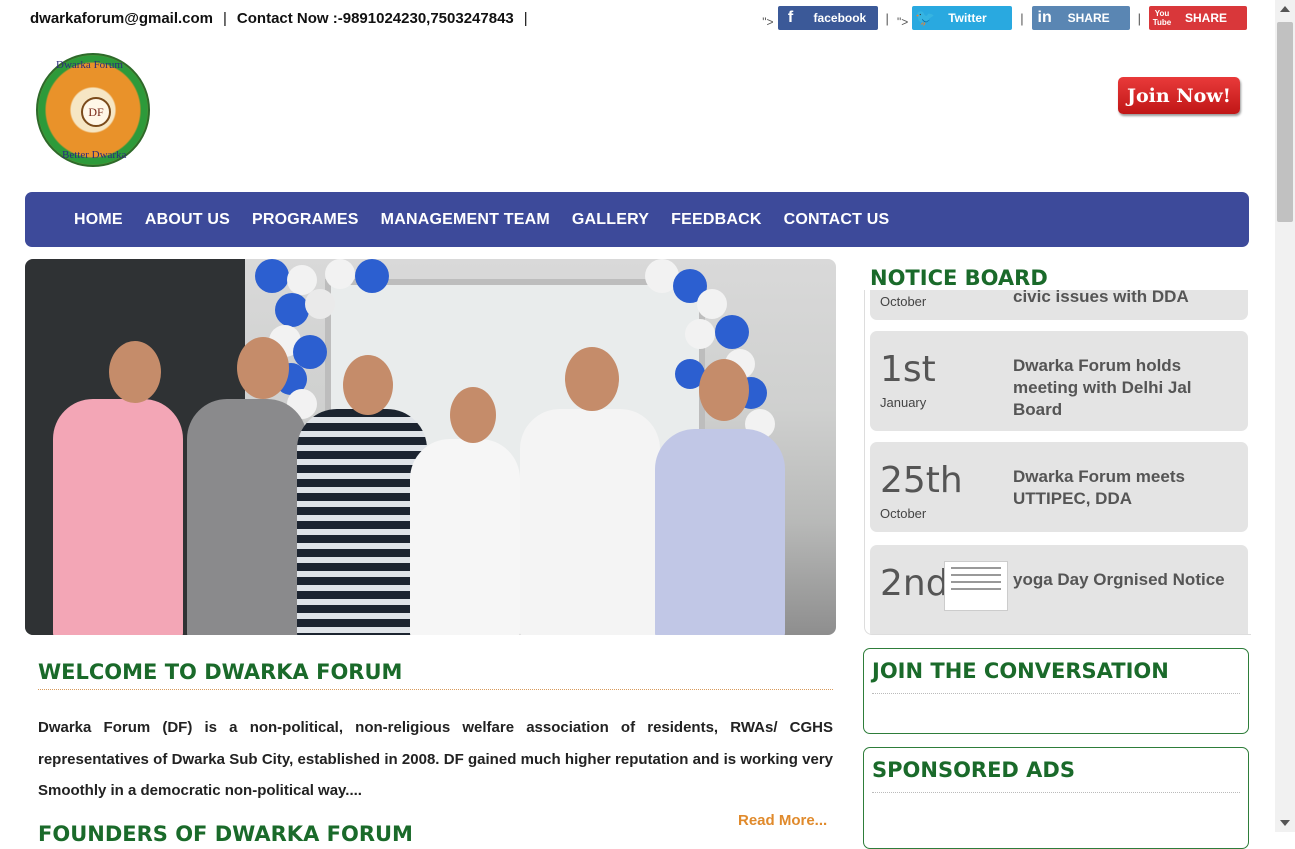 The width and height of the screenshot is (1295, 849). Describe the element at coordinates (914, 583) in the screenshot. I see `notice-day: 2nd` at that location.